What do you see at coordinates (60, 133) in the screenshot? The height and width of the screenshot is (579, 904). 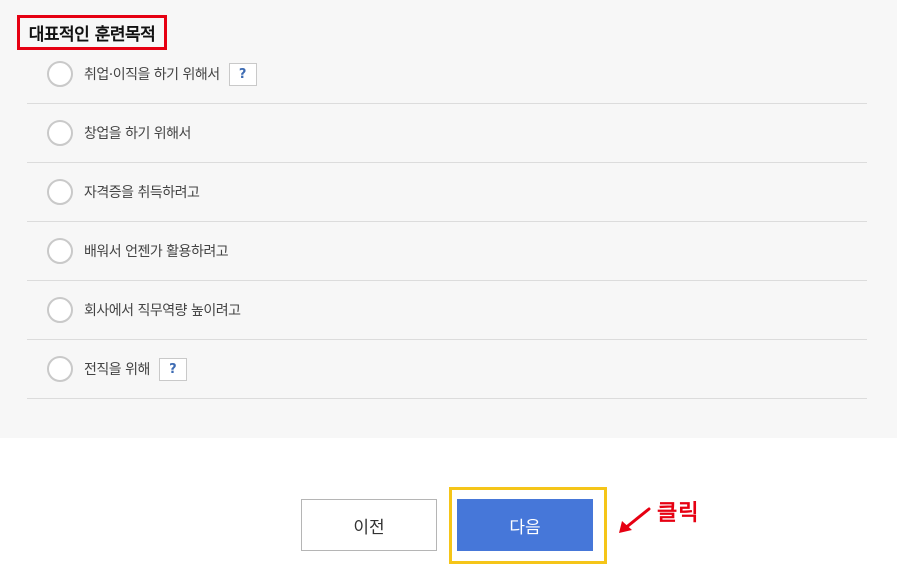 I see `radio-startup` at bounding box center [60, 133].